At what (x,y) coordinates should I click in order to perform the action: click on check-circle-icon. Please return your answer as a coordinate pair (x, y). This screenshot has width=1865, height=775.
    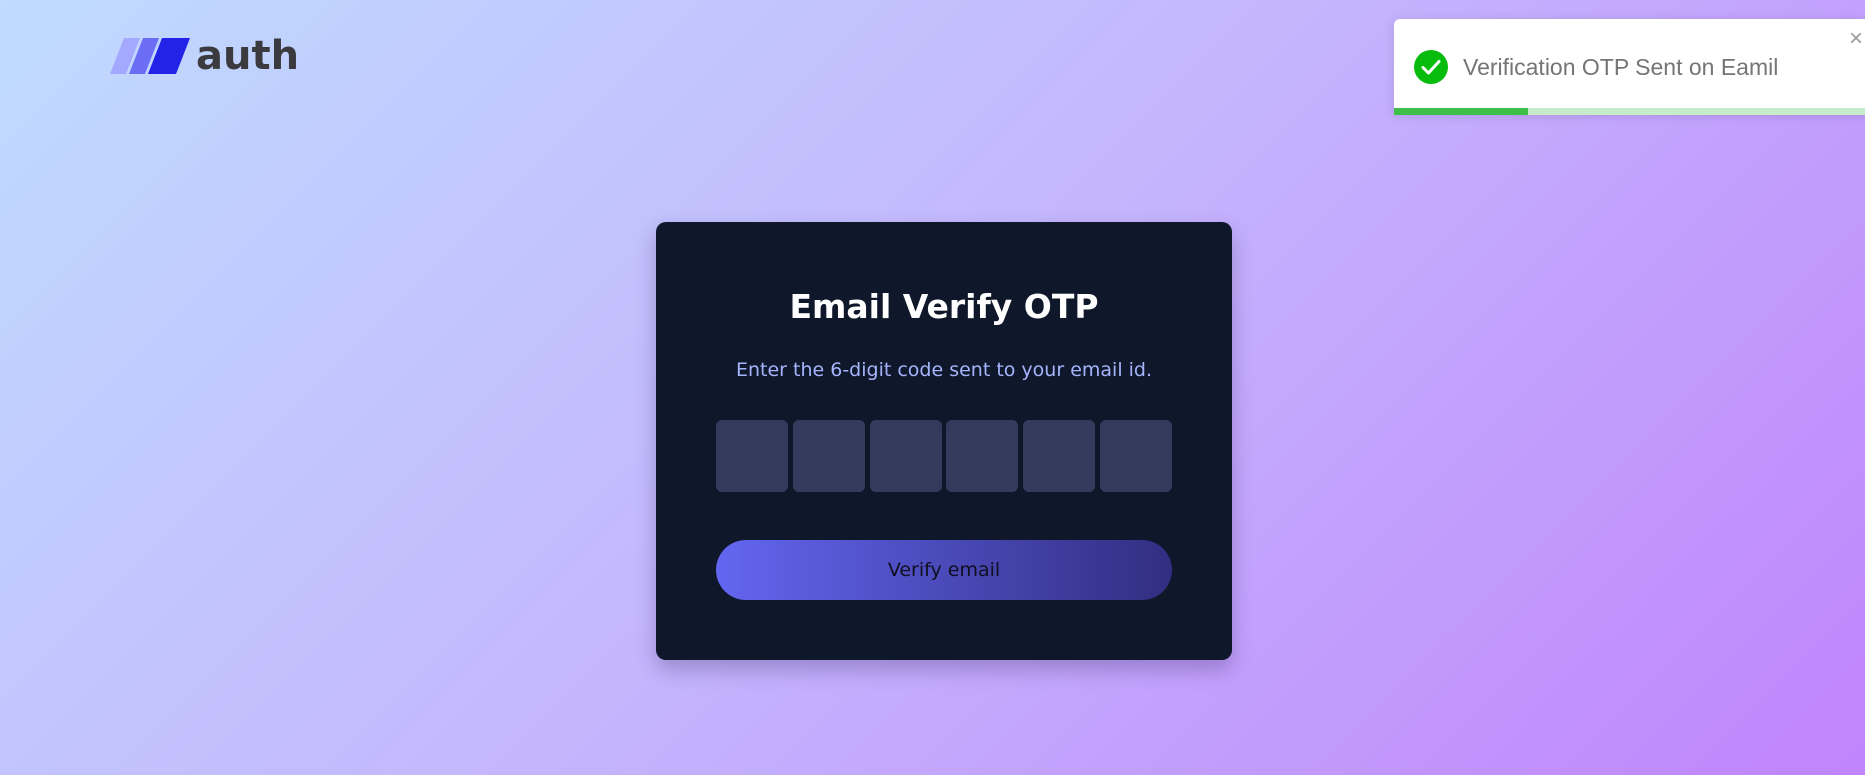
    Looking at the image, I should click on (1431, 67).